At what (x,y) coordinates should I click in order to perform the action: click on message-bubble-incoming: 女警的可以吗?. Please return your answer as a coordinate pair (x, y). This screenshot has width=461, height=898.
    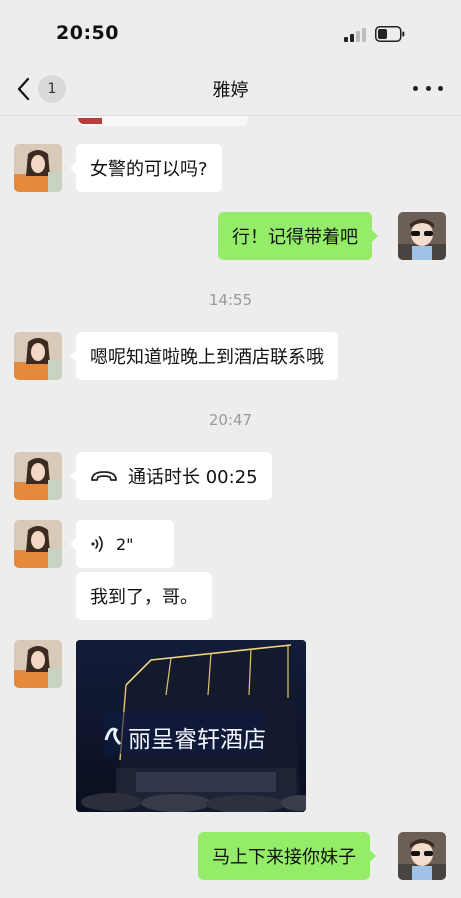
    Looking at the image, I should click on (146, 168).